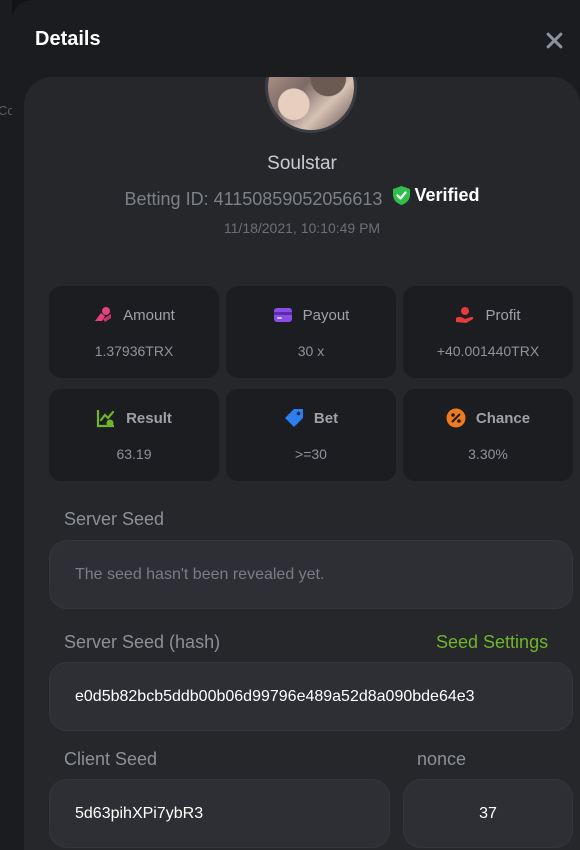  What do you see at coordinates (442, 759) in the screenshot?
I see `nonce-label: nonce` at bounding box center [442, 759].